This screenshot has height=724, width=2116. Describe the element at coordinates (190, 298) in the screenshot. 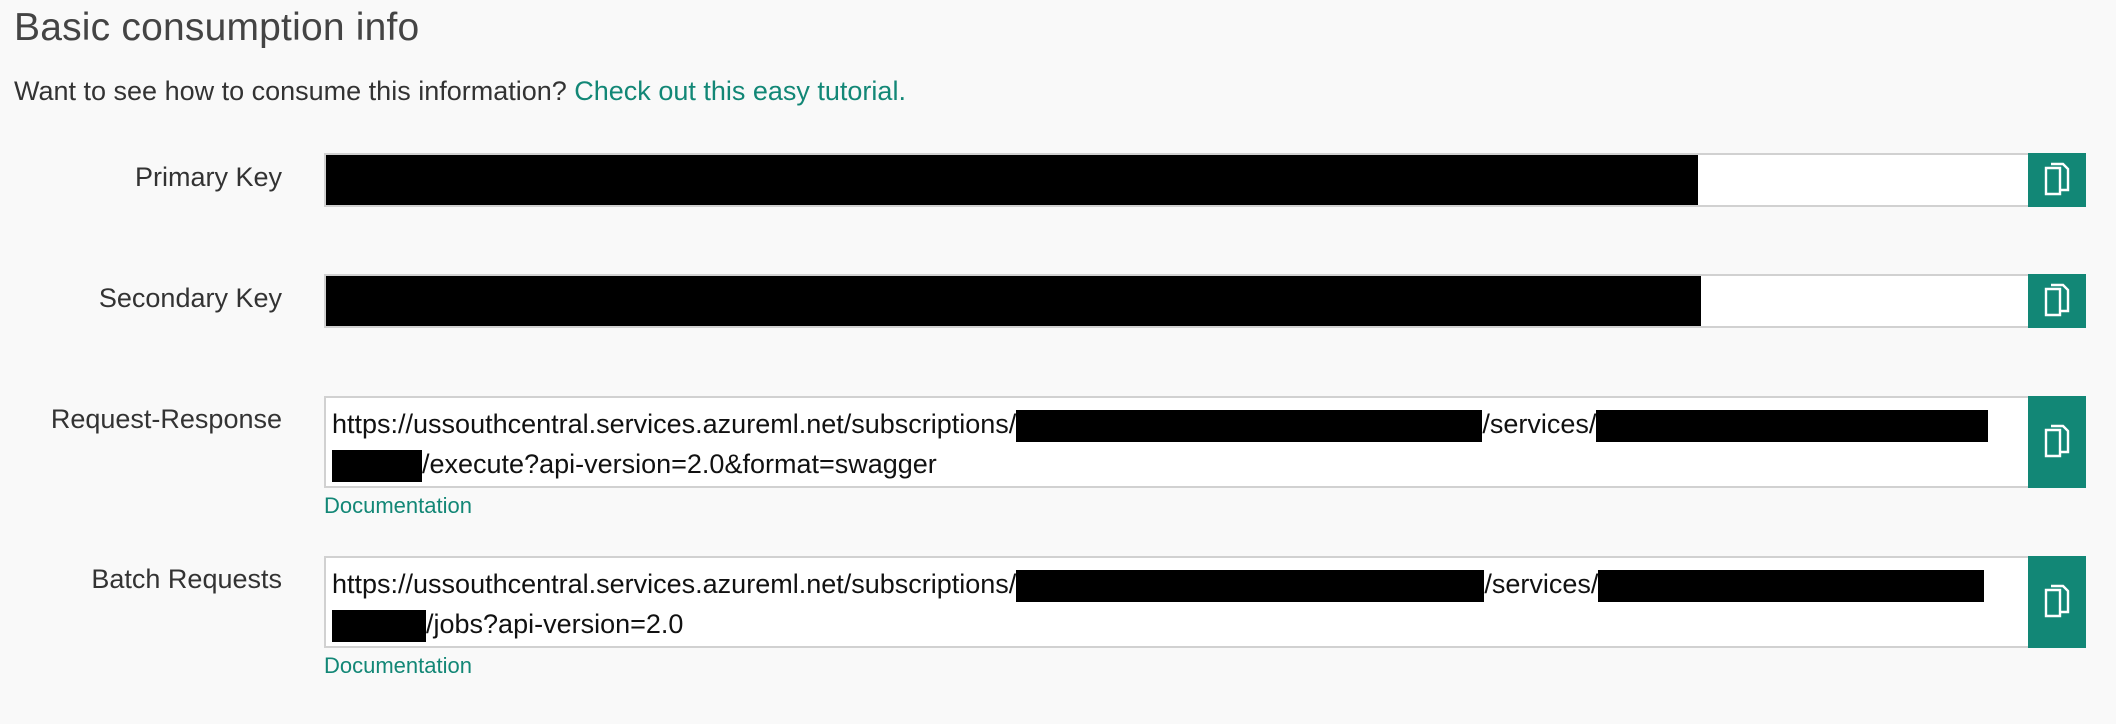

I see `secondary-key-label: Secondary Key` at that location.